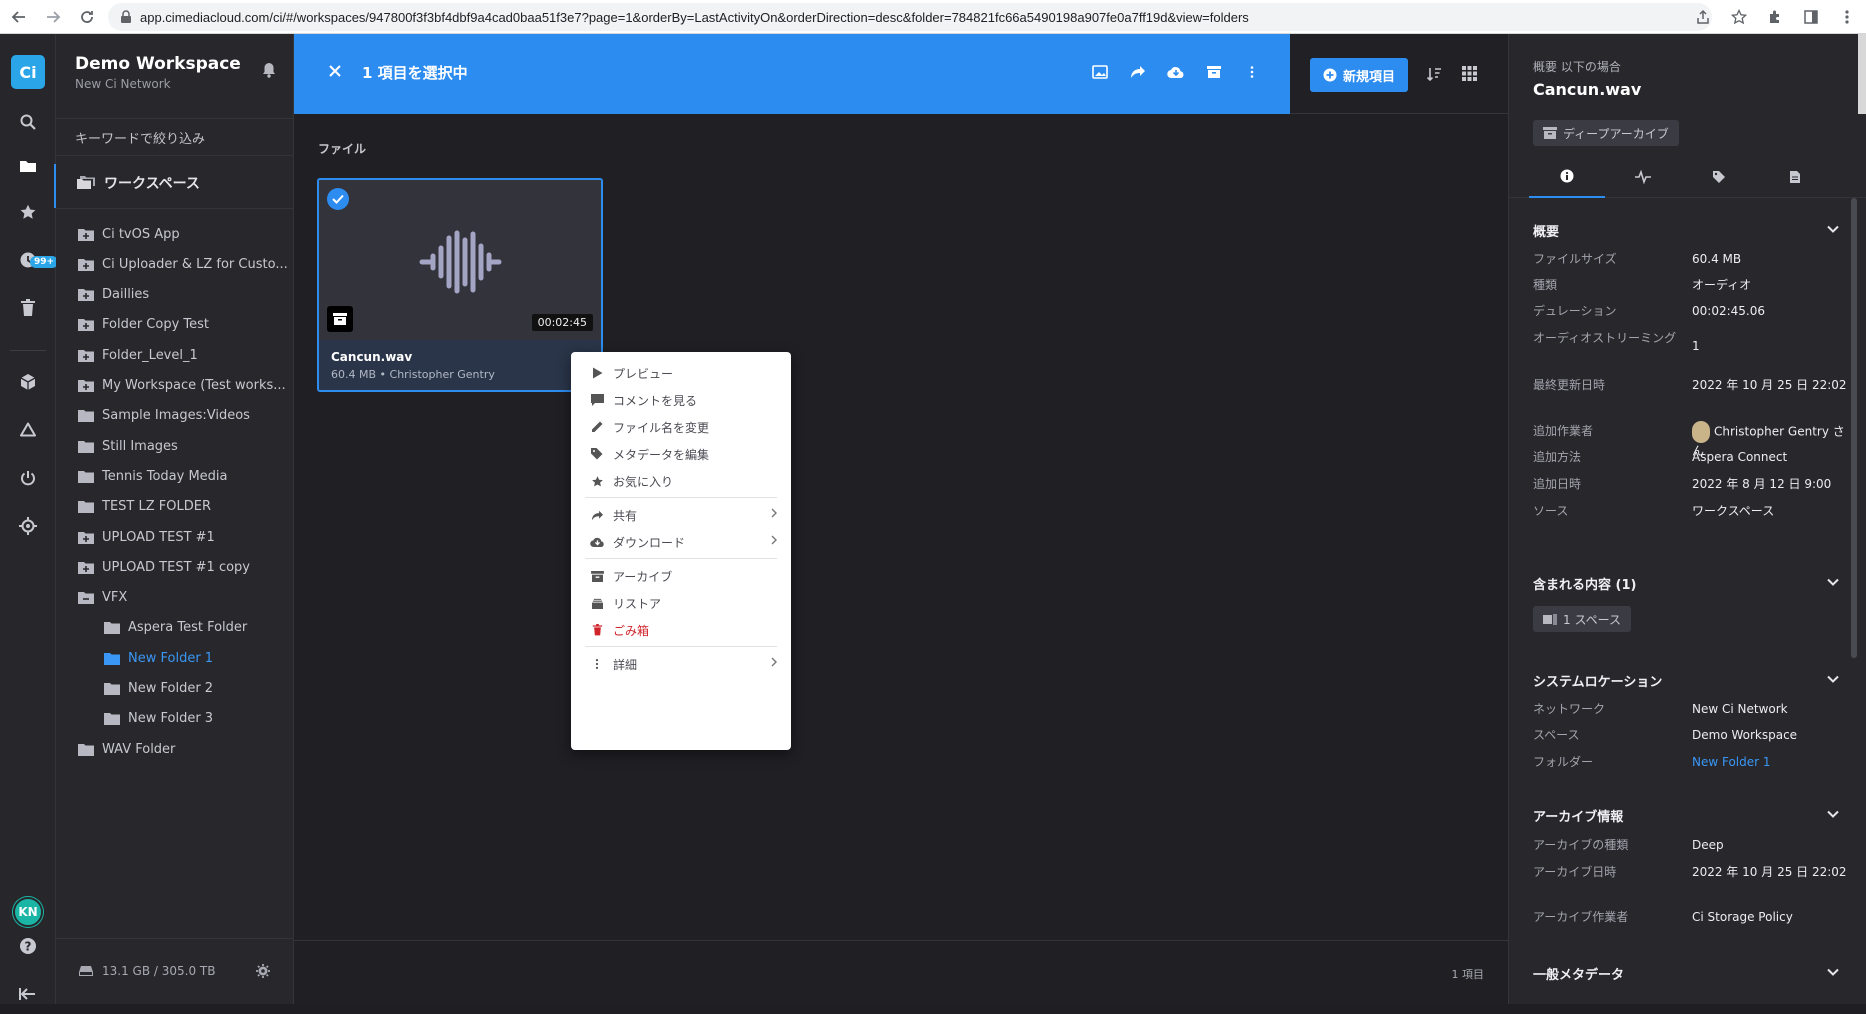 Image resolution: width=1866 pixels, height=1014 pixels. I want to click on tab-info, so click(1567, 177).